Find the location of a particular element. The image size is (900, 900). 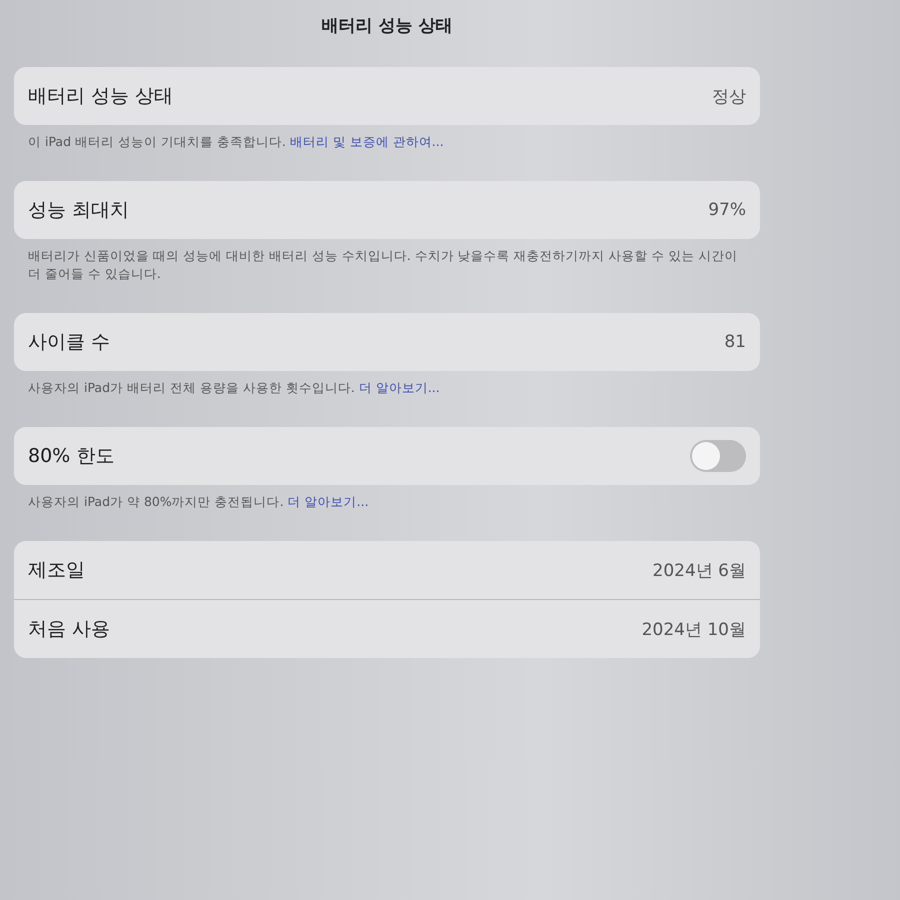

footer-text: 사용자의 iPad가 약 80%까지만 충전됩니다. is located at coordinates (156, 501).